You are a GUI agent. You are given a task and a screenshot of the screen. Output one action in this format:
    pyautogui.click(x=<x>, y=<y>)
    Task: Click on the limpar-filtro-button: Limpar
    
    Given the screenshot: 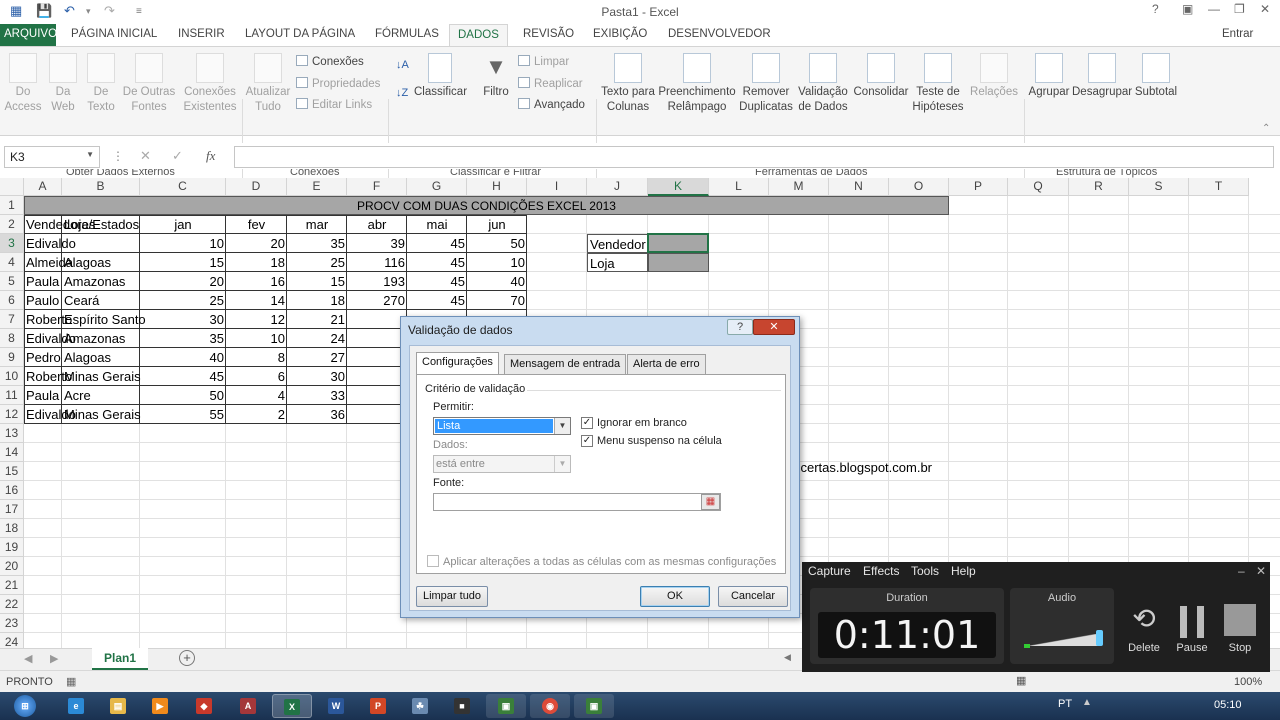 What is the action you would take?
    pyautogui.click(x=543, y=61)
    